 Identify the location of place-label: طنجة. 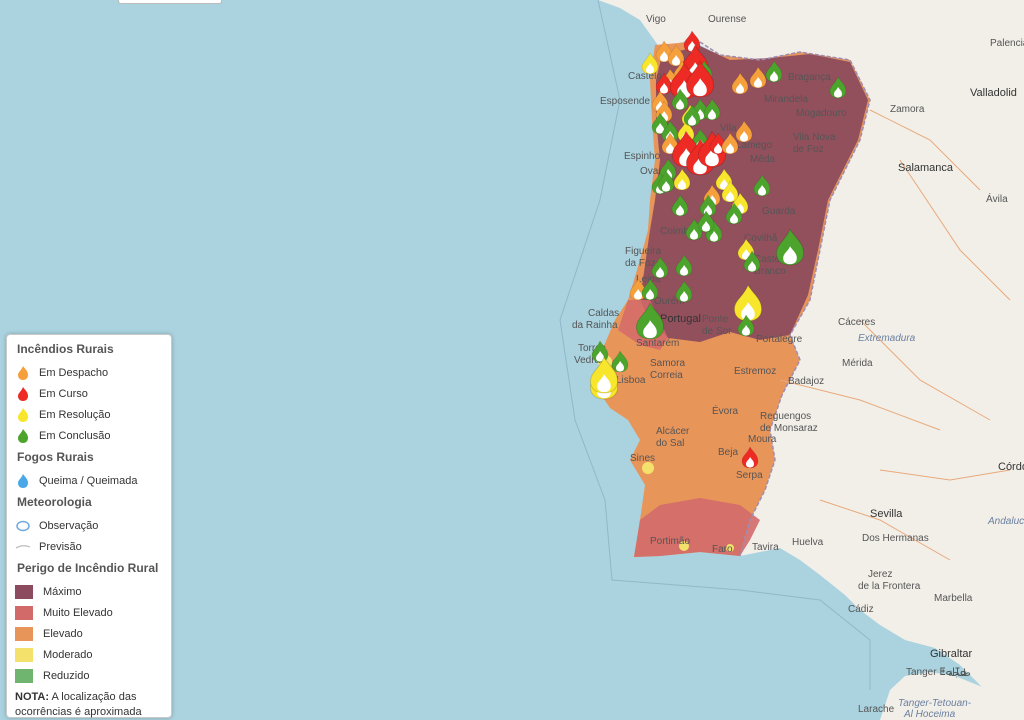
(959, 673).